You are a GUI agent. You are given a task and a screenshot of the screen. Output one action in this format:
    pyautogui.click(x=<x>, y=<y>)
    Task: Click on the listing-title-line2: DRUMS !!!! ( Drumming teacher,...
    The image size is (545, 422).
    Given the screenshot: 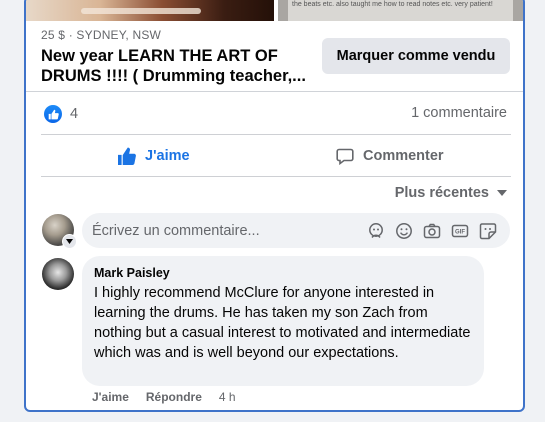 What is the action you would take?
    pyautogui.click(x=173, y=76)
    